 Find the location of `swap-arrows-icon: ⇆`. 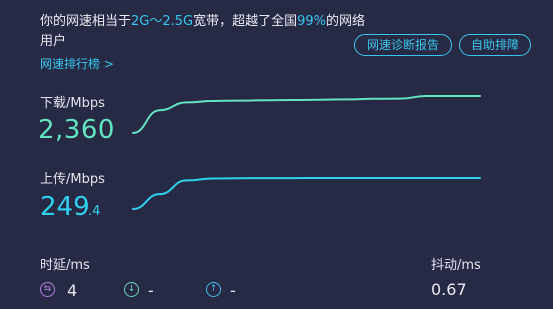

swap-arrows-icon: ⇆ is located at coordinates (47, 289).